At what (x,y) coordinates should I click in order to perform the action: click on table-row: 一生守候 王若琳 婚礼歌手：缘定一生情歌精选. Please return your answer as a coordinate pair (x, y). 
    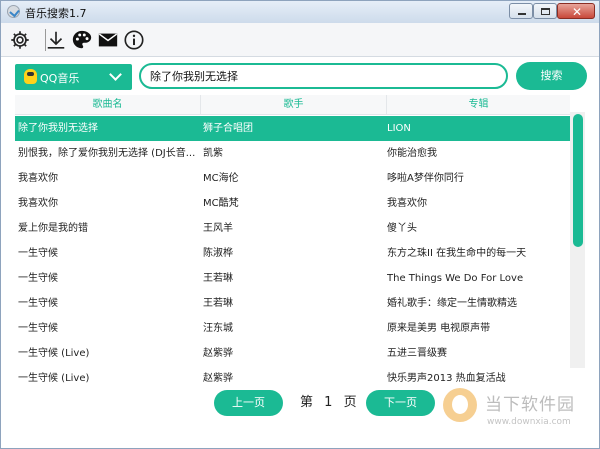
    Looking at the image, I should click on (292, 303).